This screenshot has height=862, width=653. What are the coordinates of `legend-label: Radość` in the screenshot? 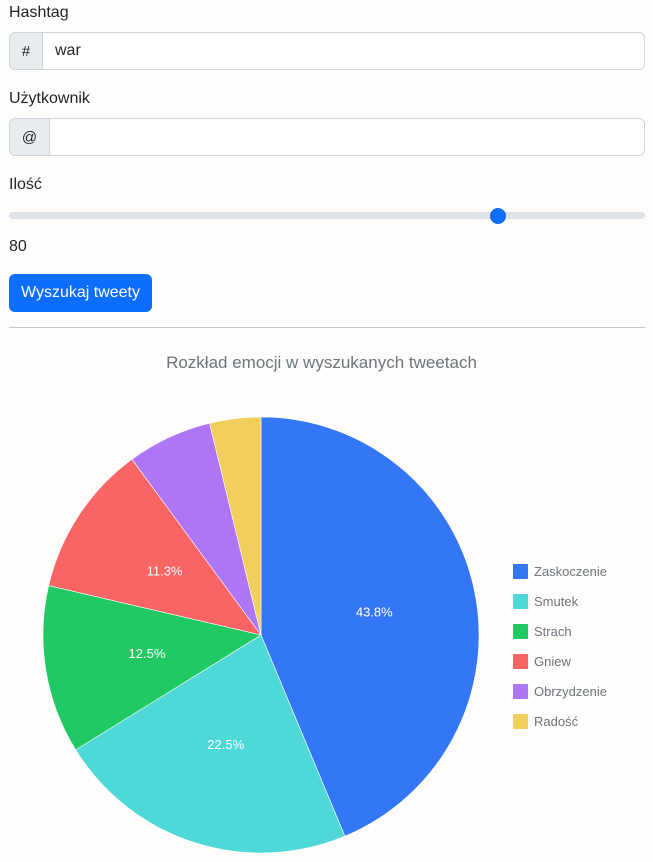 It's located at (556, 721).